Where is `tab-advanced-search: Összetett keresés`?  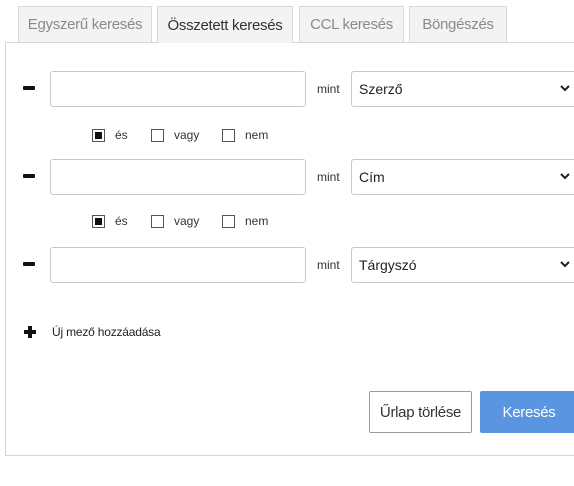 tab-advanced-search: Összetett keresés is located at coordinates (225, 24).